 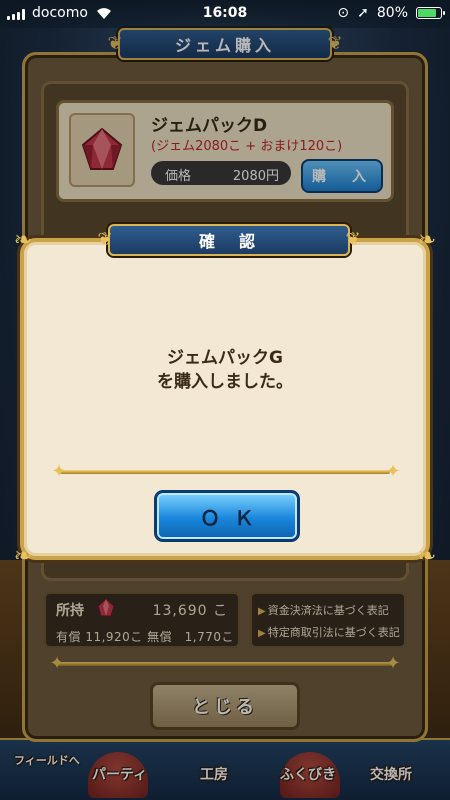 What do you see at coordinates (363, 13) in the screenshot?
I see `location-icon: ➚` at bounding box center [363, 13].